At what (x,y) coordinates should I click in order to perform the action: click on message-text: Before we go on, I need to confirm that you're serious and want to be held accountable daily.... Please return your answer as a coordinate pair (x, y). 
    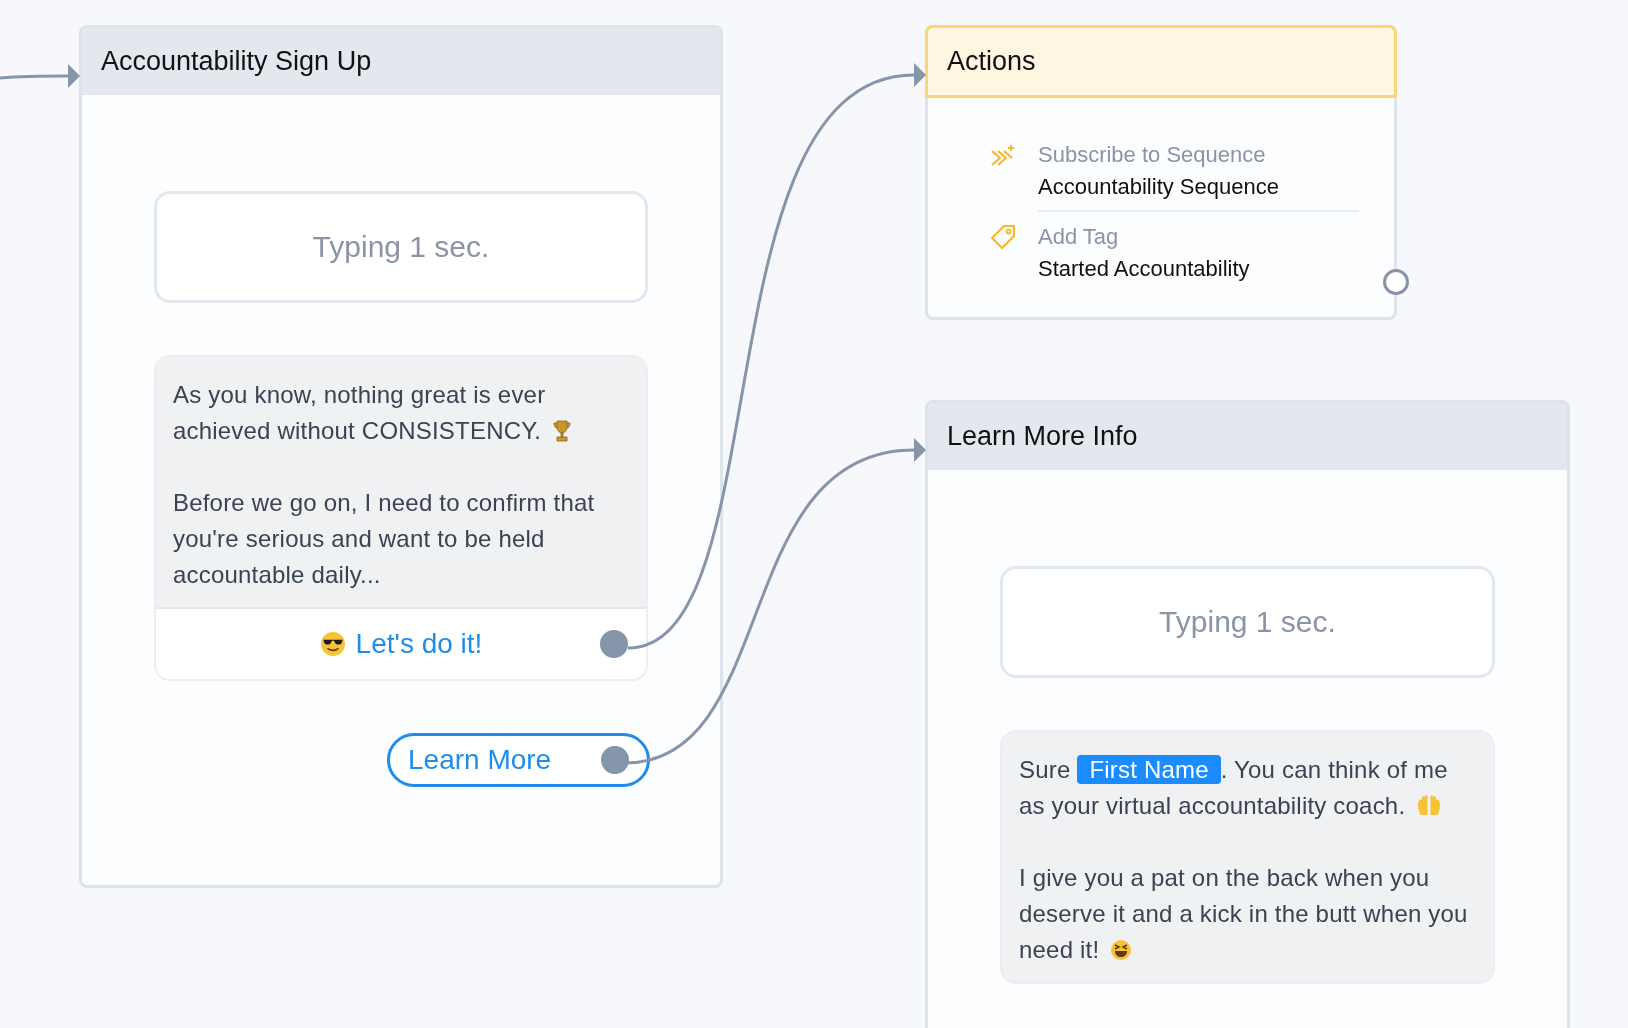
    Looking at the image, I should click on (384, 539).